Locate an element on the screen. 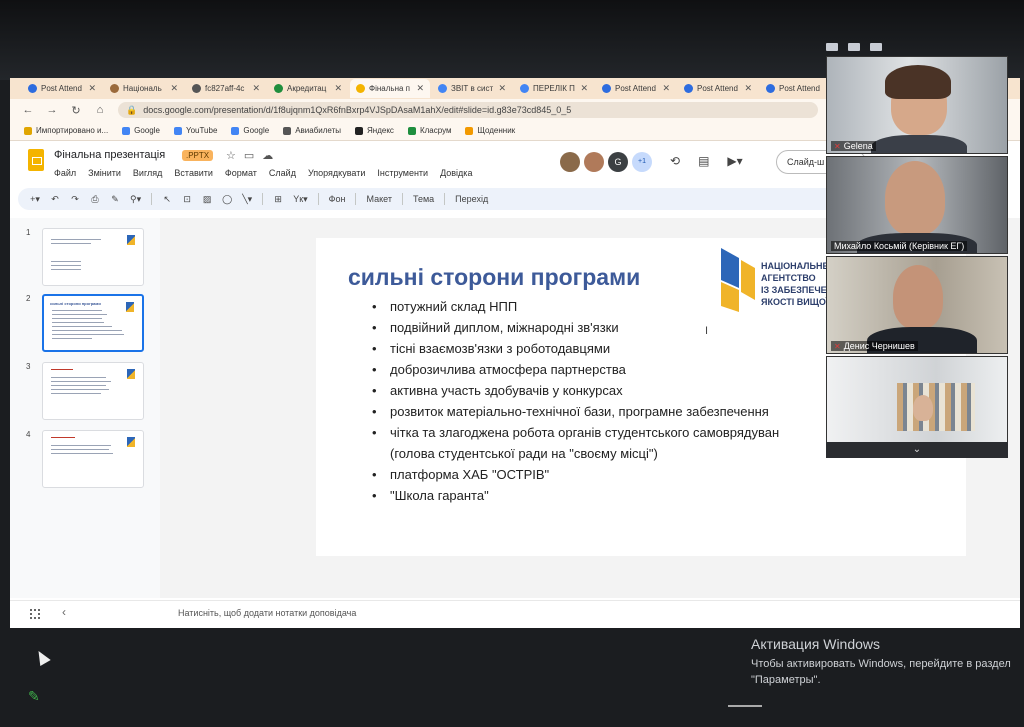  chevron-down-icon: ⌄ is located at coordinates (917, 450).